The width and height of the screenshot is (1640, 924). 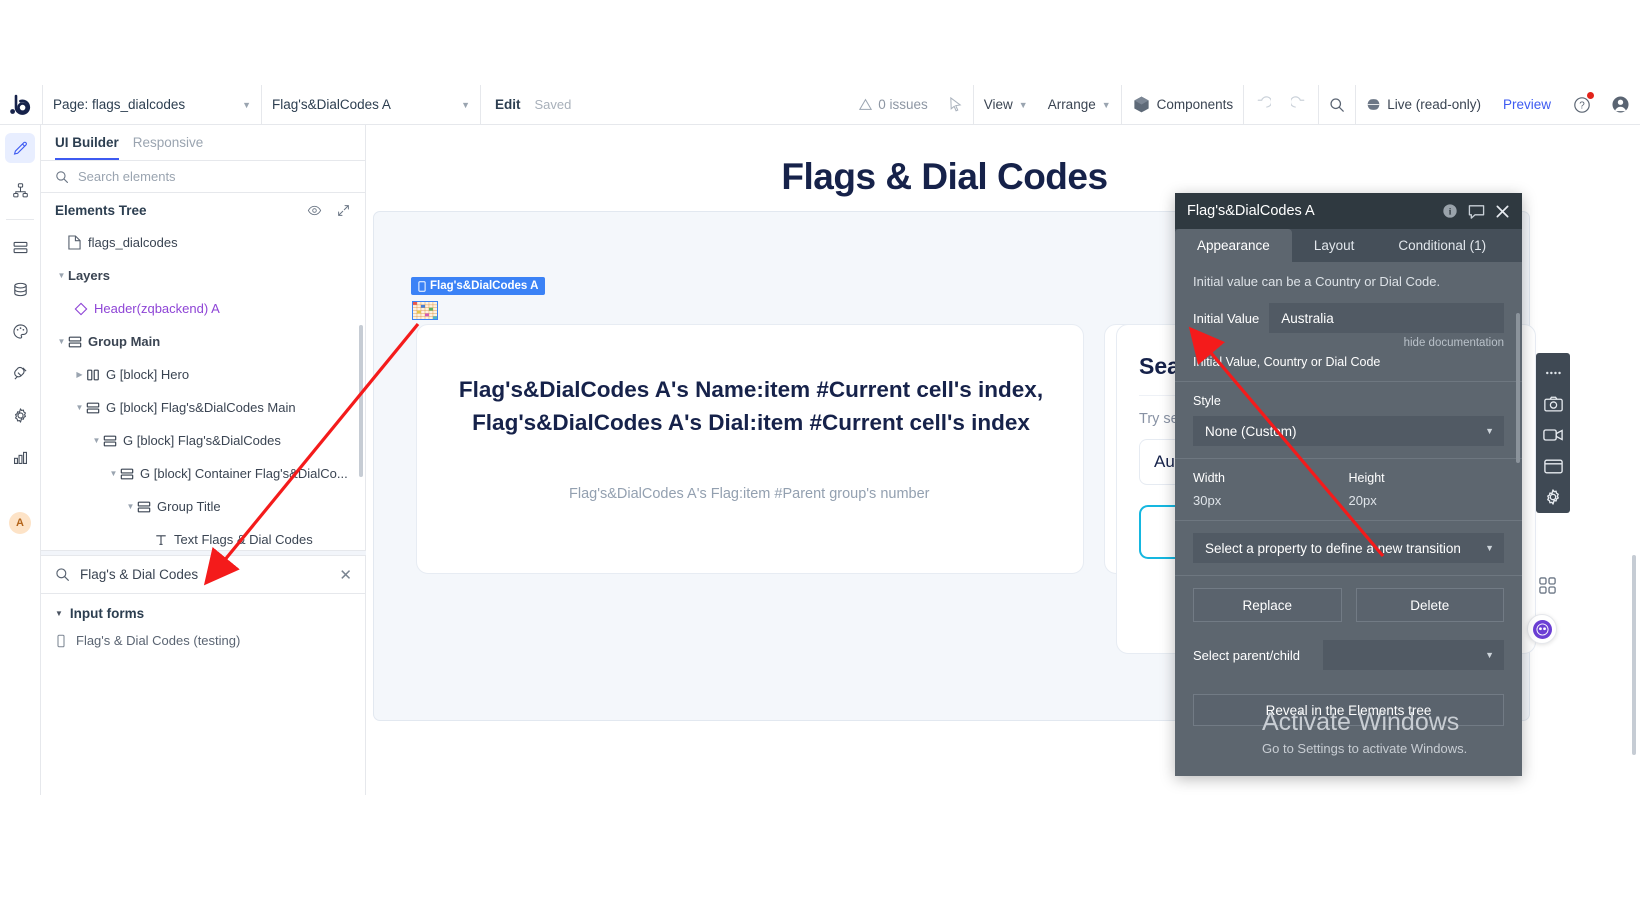 What do you see at coordinates (1427, 500) in the screenshot?
I see `height-value: 20px` at bounding box center [1427, 500].